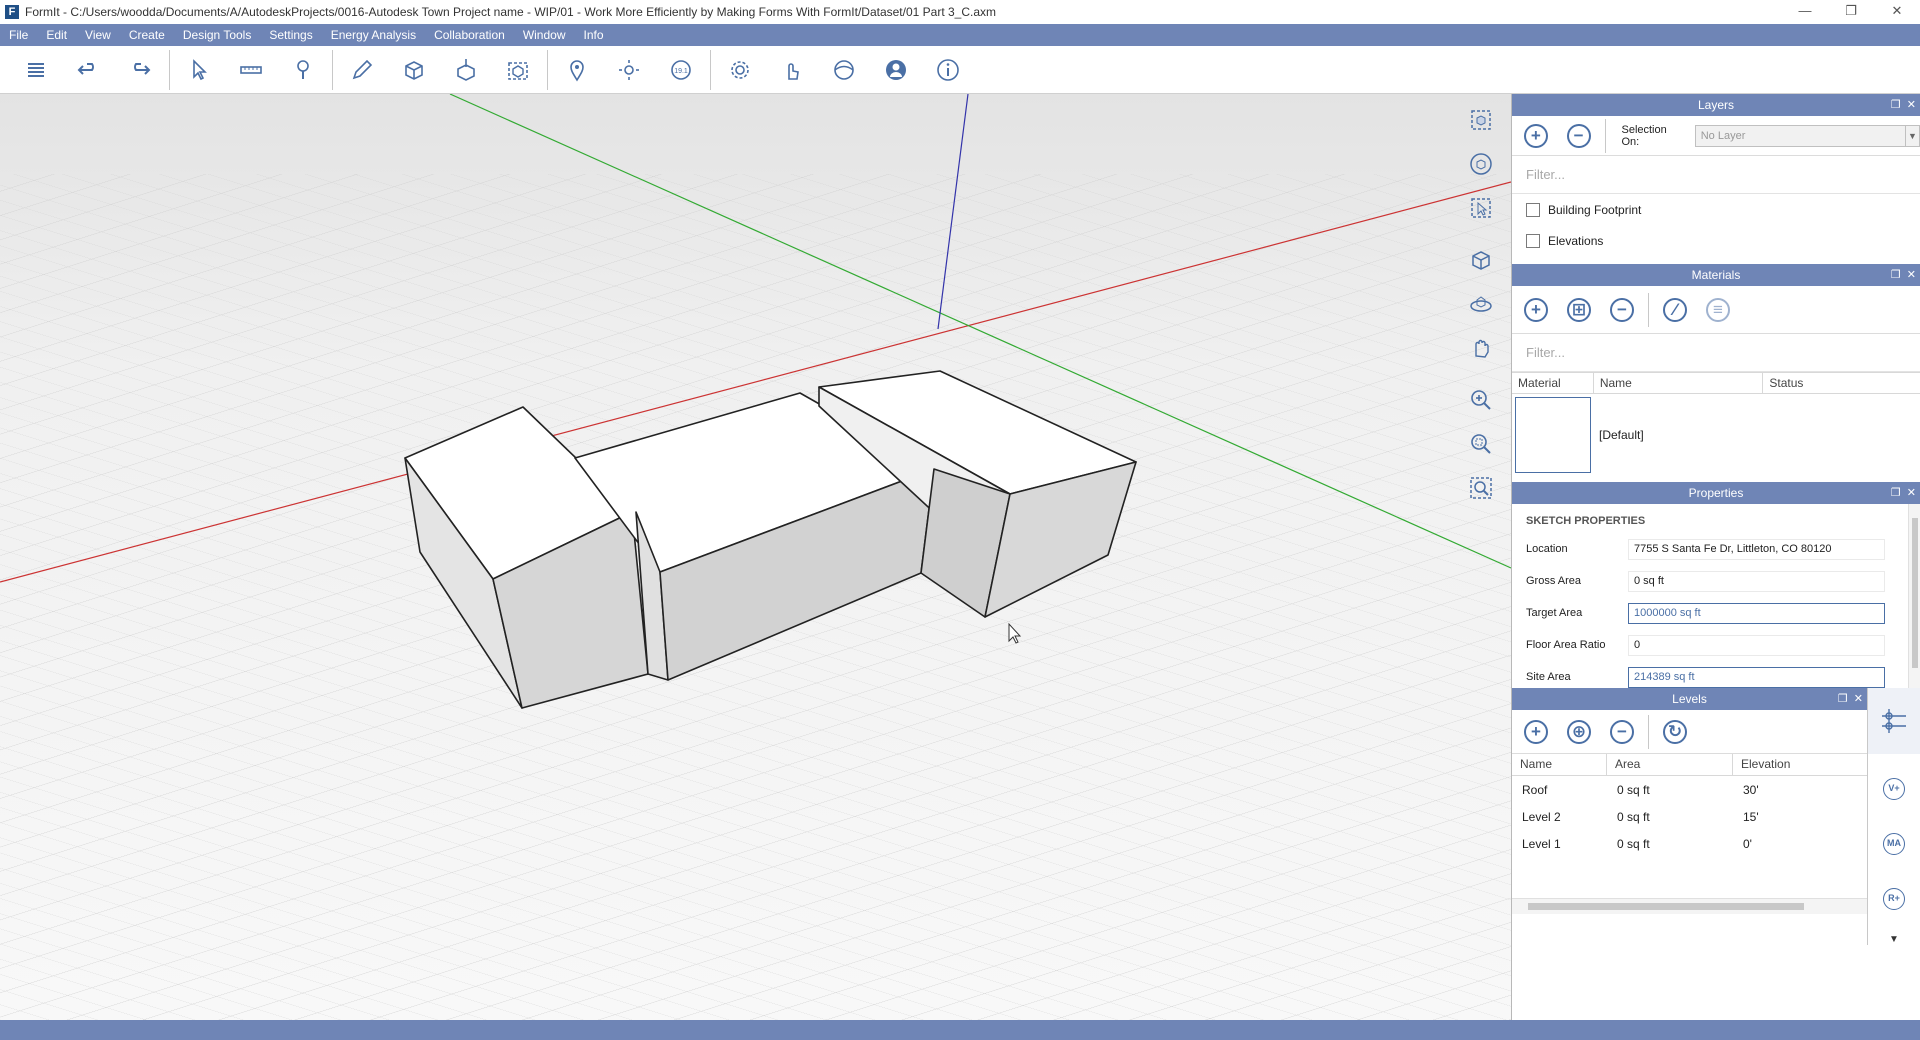  What do you see at coordinates (740, 70) in the screenshot?
I see `settings-icon` at bounding box center [740, 70].